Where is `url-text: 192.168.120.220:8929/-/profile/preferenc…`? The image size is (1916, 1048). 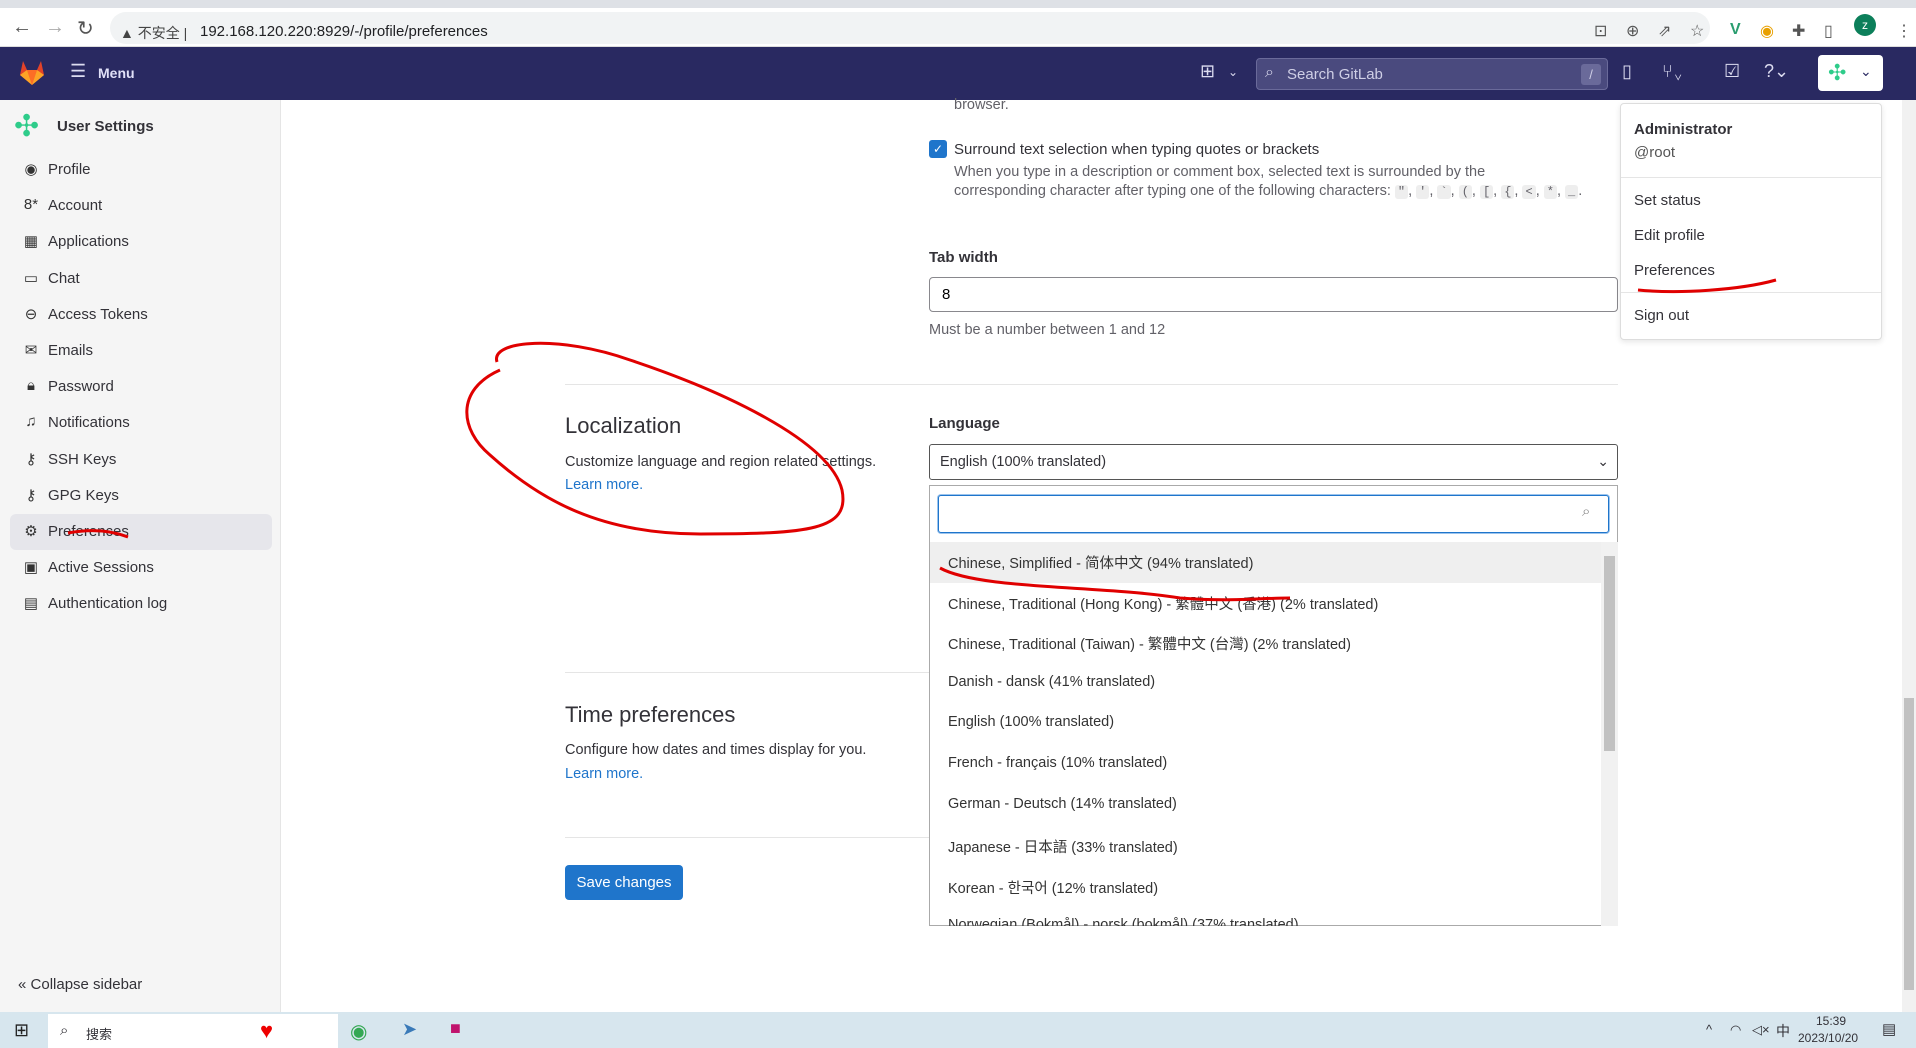
url-text: 192.168.120.220:8929/-/profile/preferenc… is located at coordinates (344, 31).